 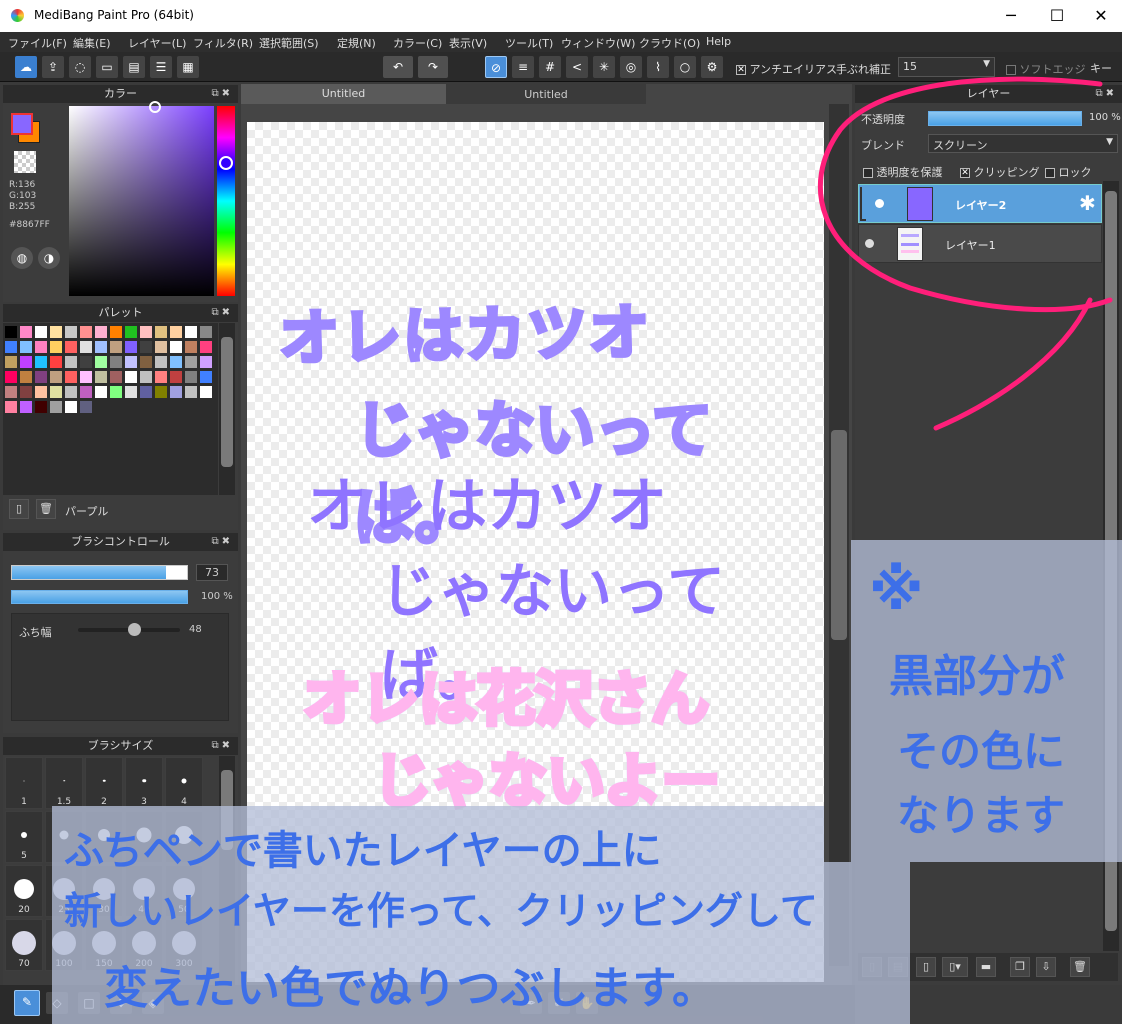 What do you see at coordinates (546, 94) in the screenshot?
I see `tab-untitled-2: Untitled` at bounding box center [546, 94].